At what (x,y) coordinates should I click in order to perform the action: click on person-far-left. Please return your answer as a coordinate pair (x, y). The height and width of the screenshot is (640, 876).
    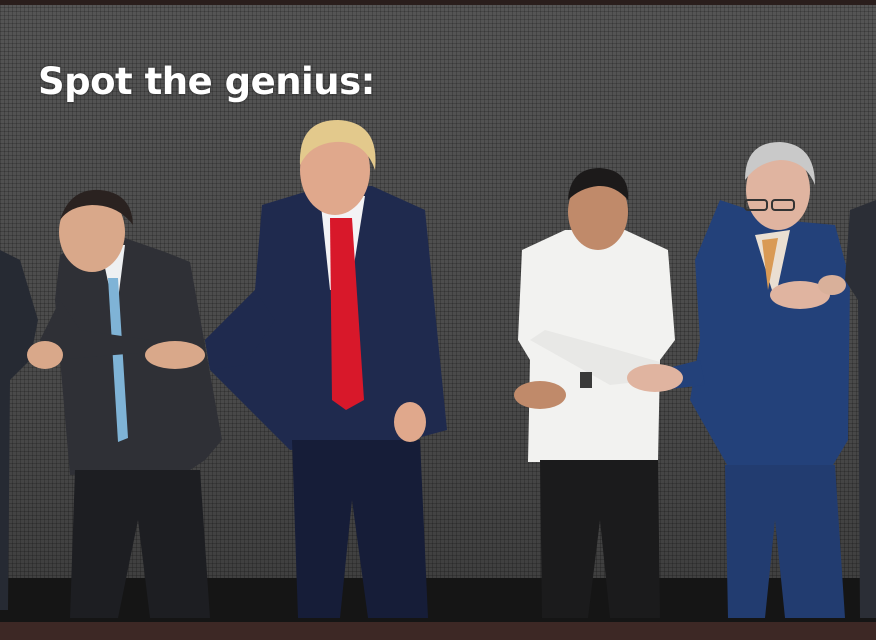
    Looking at the image, I should click on (19, 430).